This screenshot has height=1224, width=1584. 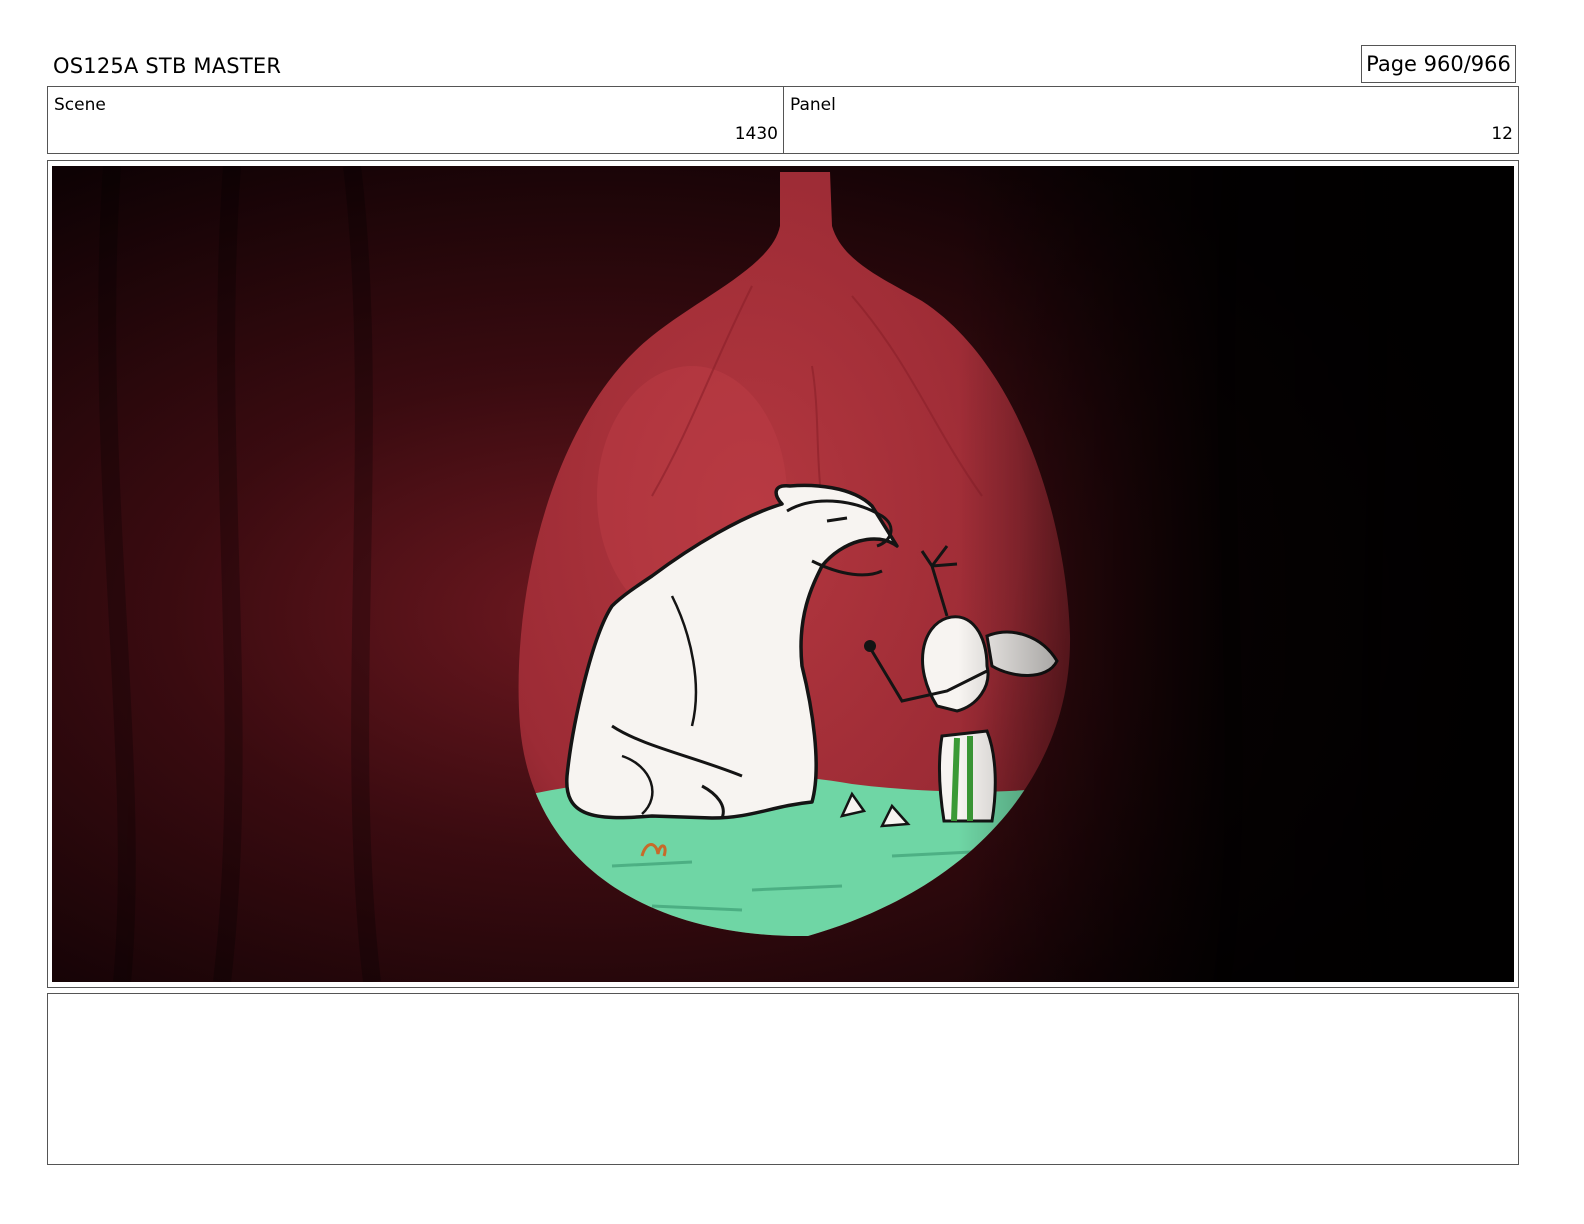 What do you see at coordinates (813, 105) in the screenshot?
I see `panel-label: Panel` at bounding box center [813, 105].